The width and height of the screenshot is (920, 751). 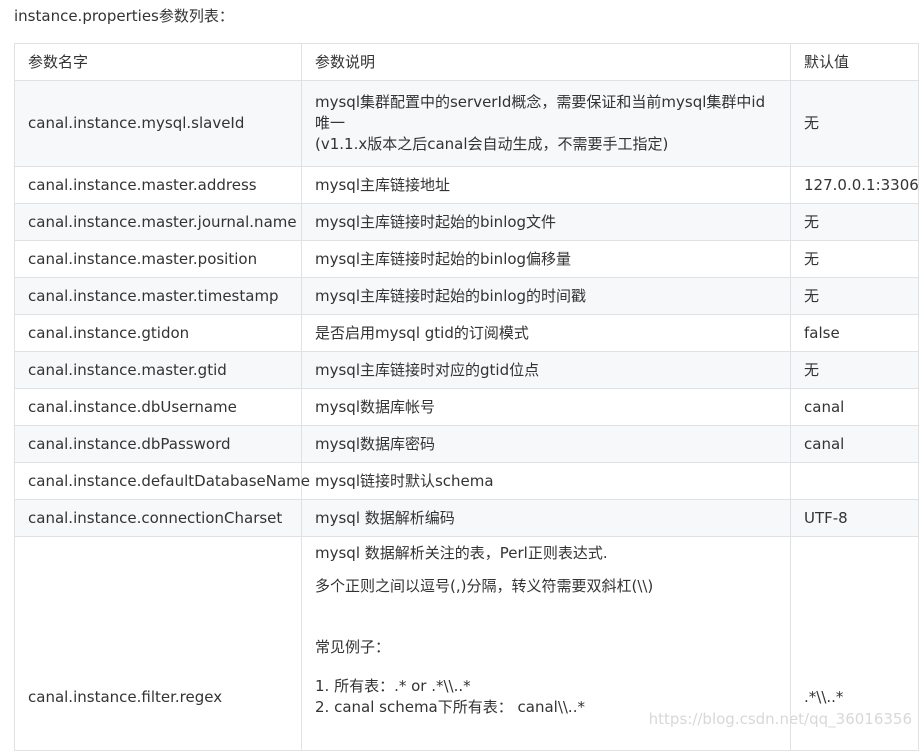 I want to click on param-desc-cell: mysql主库链接时起始的binlog的时间戳, so click(x=546, y=296).